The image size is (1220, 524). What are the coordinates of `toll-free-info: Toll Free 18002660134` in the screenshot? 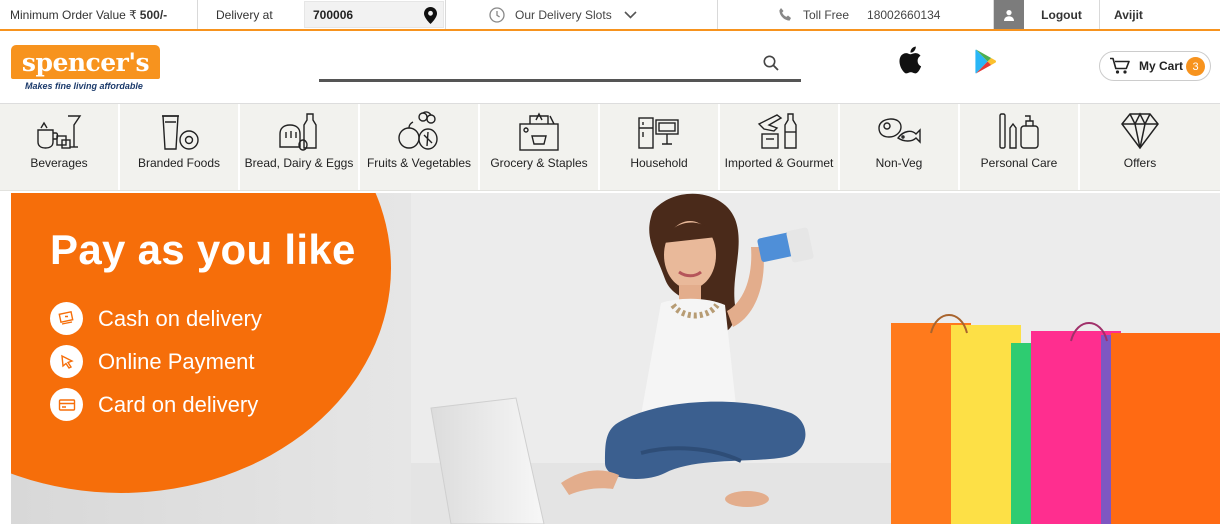 It's located at (856, 14).